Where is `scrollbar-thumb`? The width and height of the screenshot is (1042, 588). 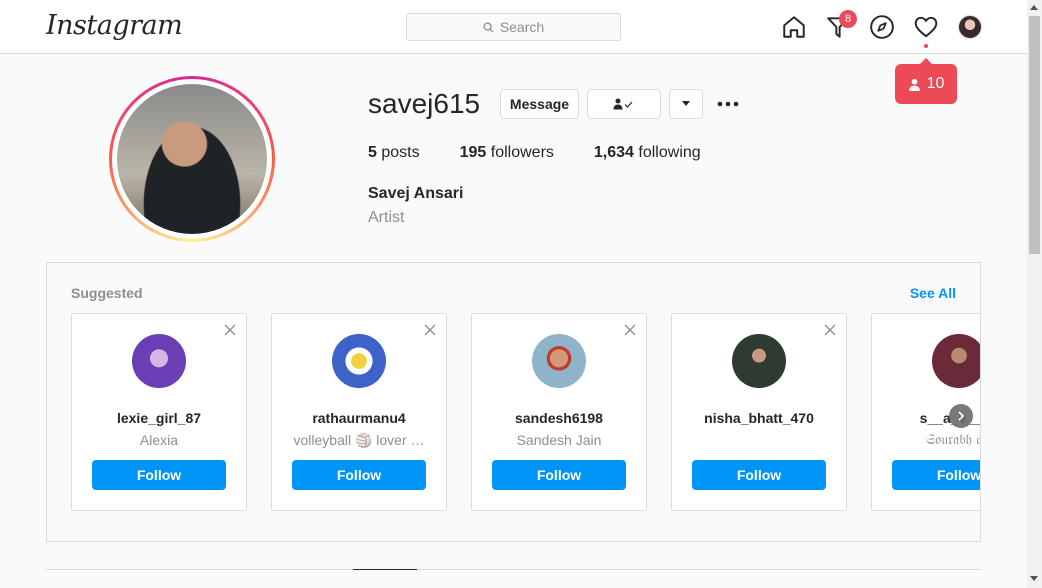
scrollbar-thumb is located at coordinates (1034, 135).